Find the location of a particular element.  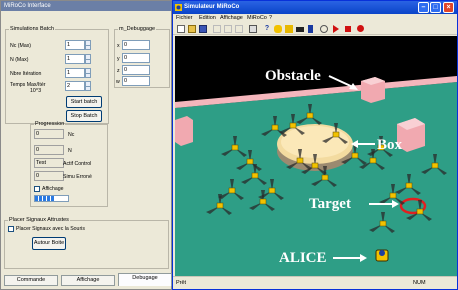

app-icon is located at coordinates (178, 7).